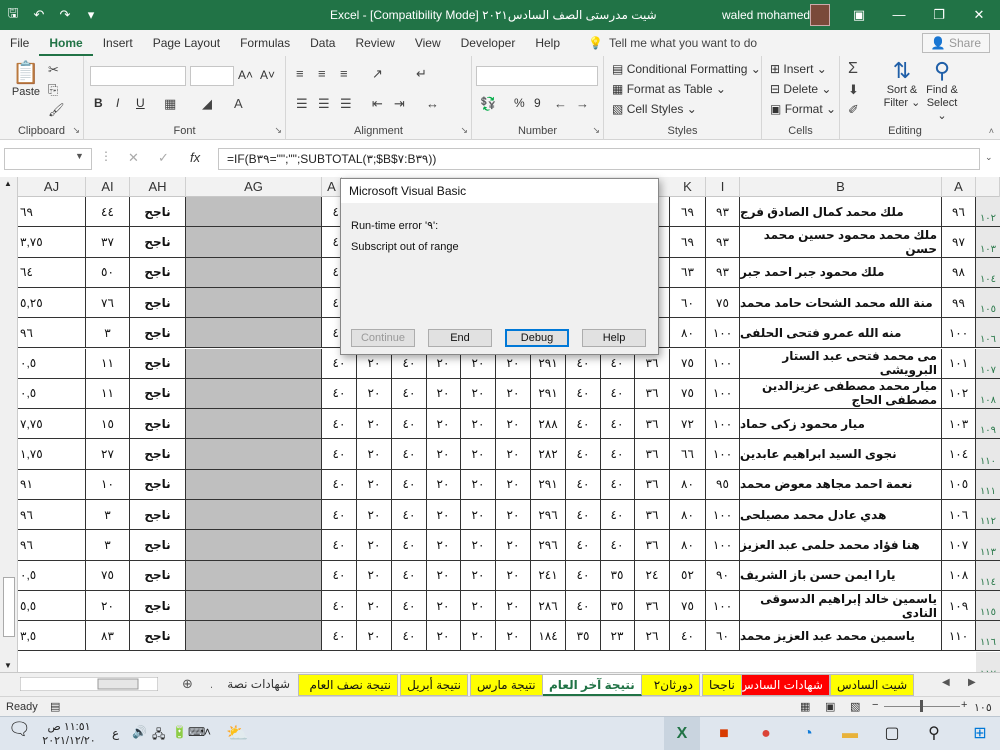 The width and height of the screenshot is (1000, 750). I want to click on sheet-tab: نتيجة نصف العام, so click(348, 685).